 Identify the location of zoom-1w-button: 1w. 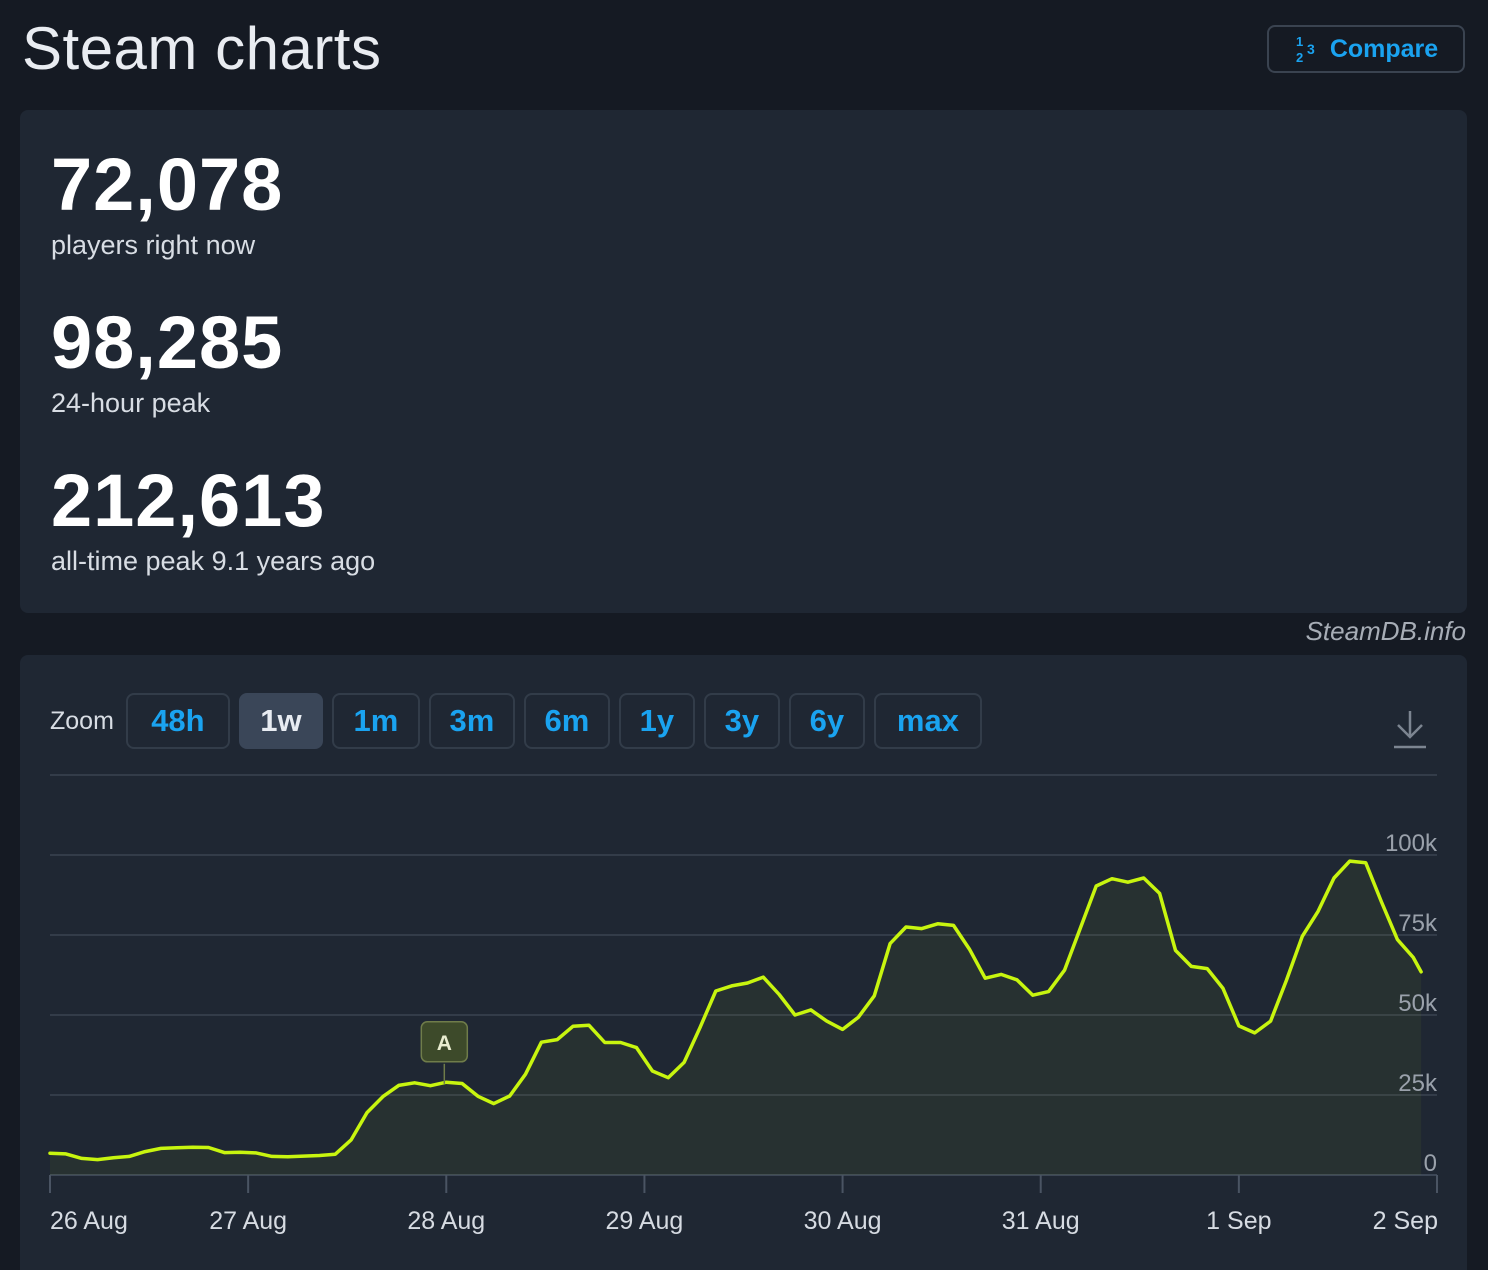
(280, 721).